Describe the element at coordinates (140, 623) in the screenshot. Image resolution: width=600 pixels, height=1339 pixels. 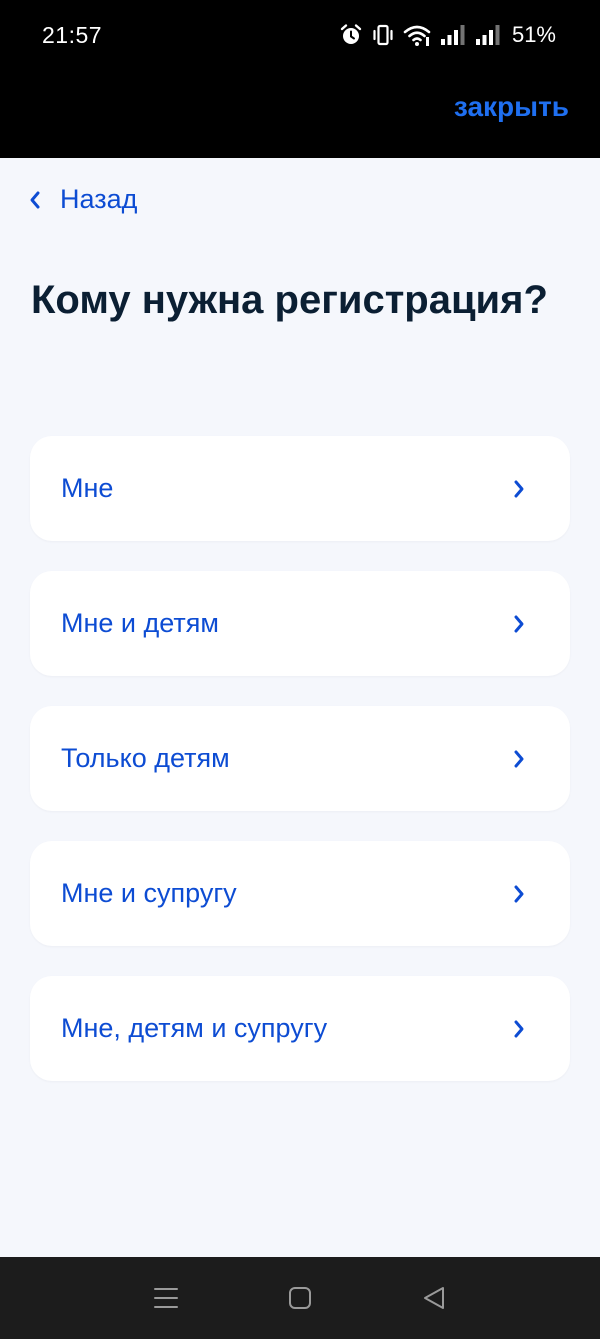
I see `option-label: Мне и детям` at that location.